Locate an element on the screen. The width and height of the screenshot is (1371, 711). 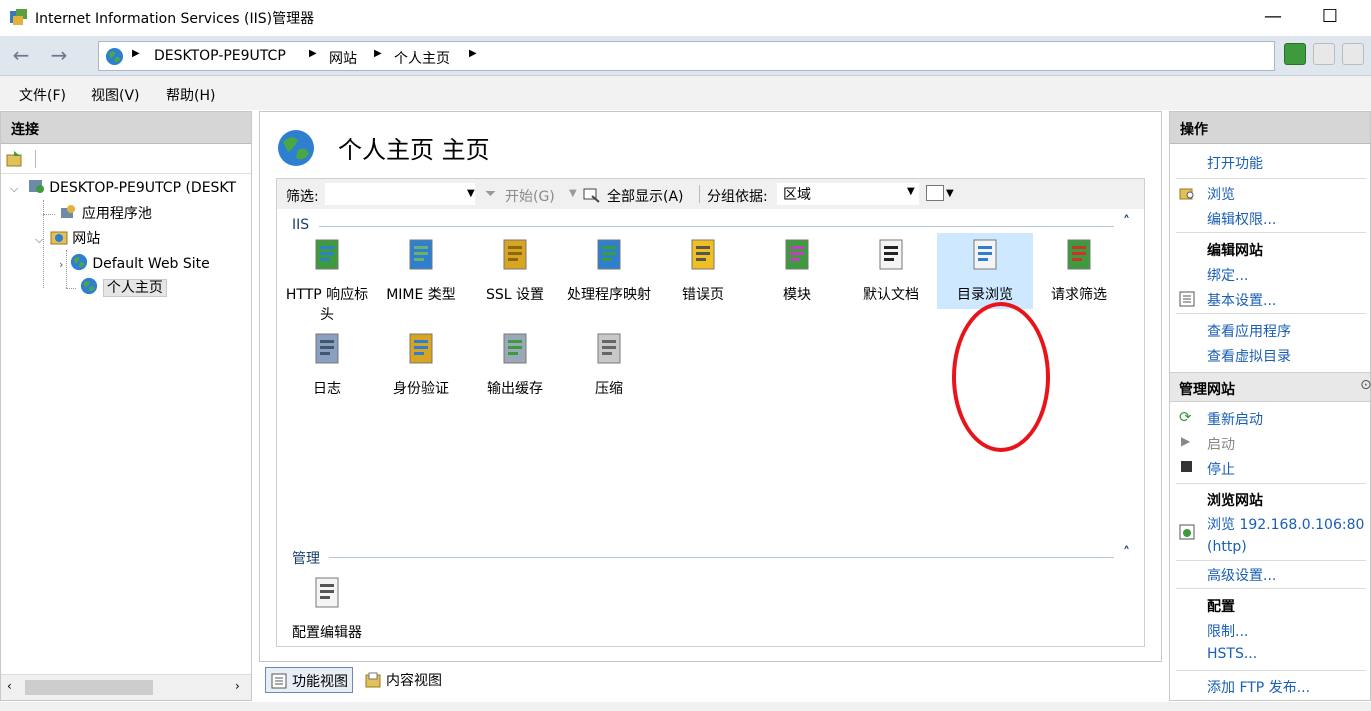
breadcrumb-site: 个人主页 is located at coordinates (422, 58).